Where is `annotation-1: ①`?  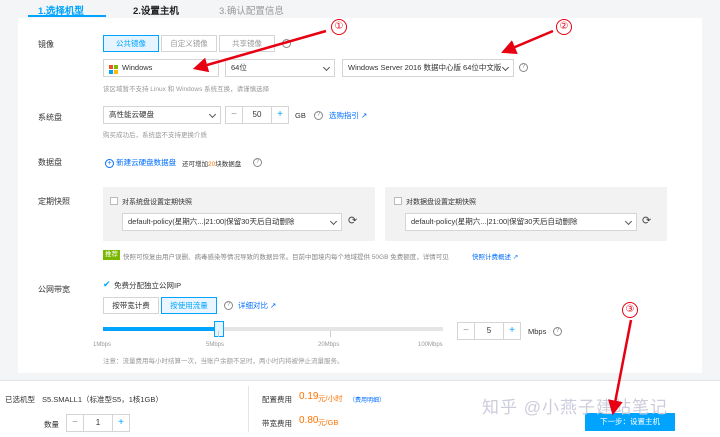 annotation-1: ① is located at coordinates (339, 27).